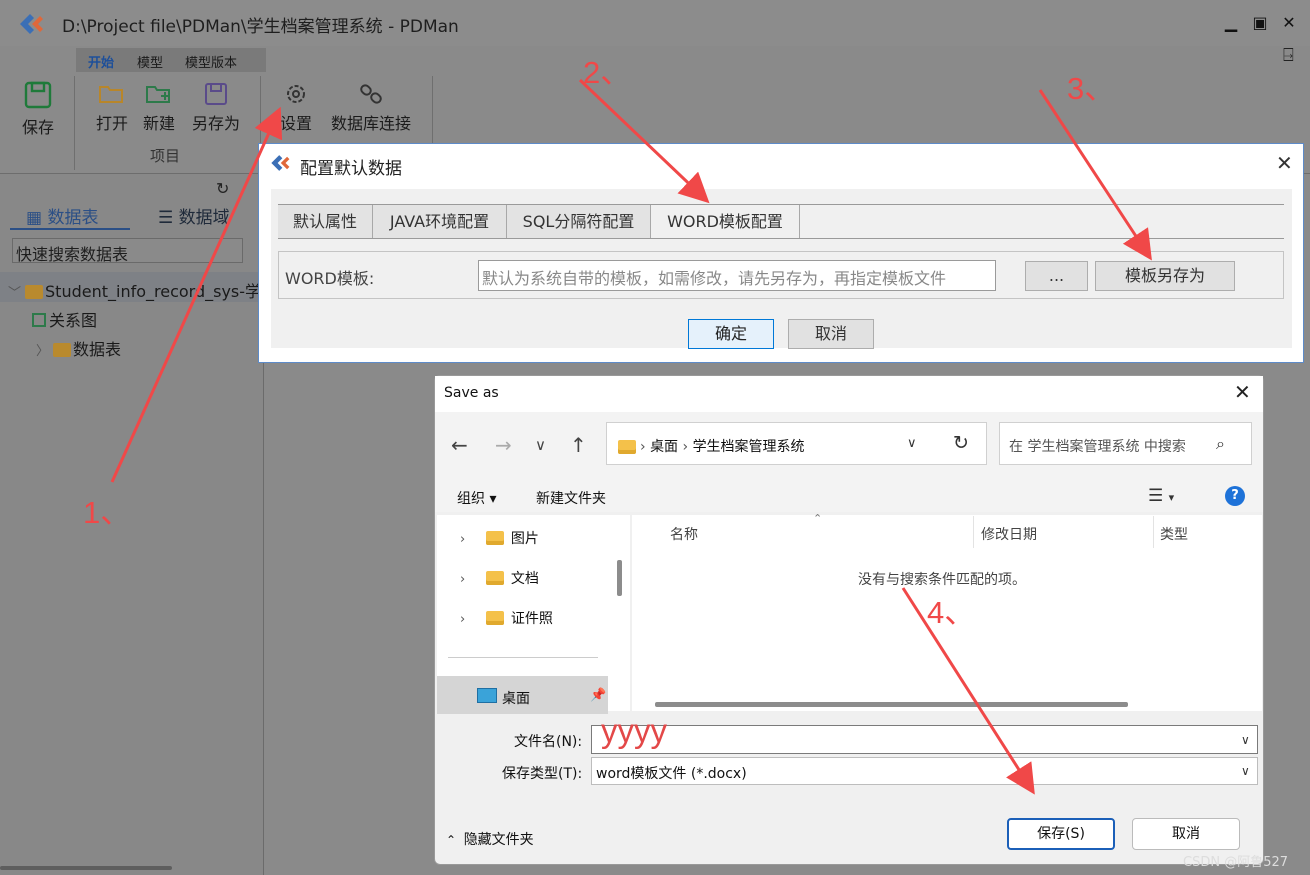 This screenshot has width=1310, height=875. Describe the element at coordinates (831, 334) in the screenshot. I see `cancel-button: 取消` at that location.